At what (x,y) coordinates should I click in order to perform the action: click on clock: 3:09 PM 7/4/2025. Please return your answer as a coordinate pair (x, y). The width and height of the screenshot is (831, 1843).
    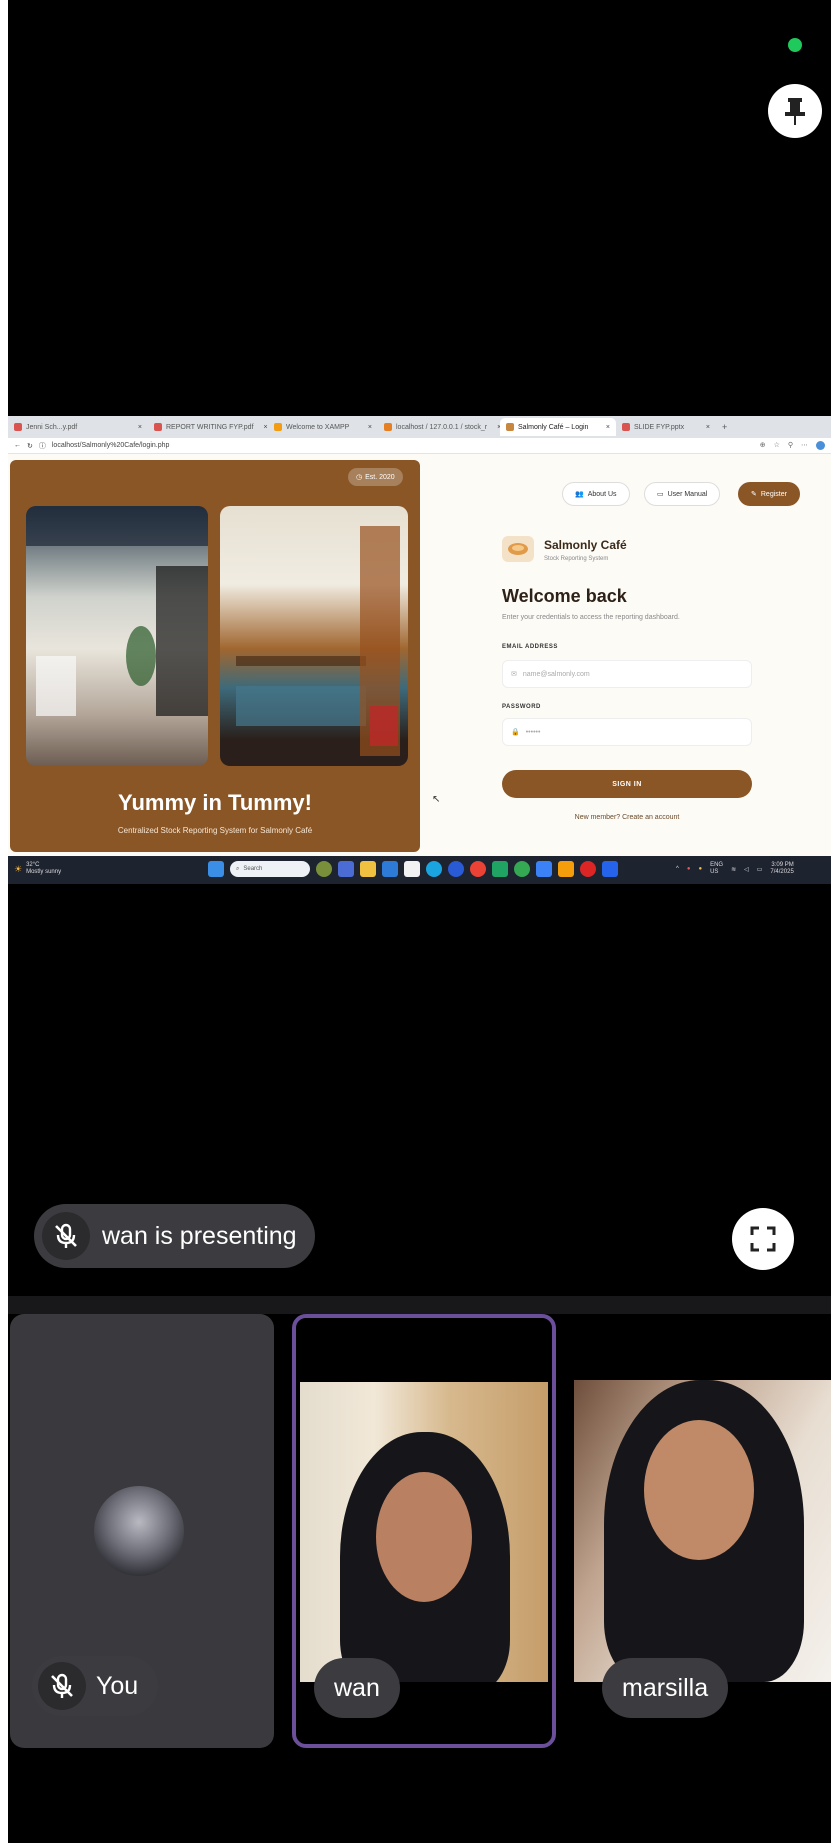
    Looking at the image, I should click on (781, 869).